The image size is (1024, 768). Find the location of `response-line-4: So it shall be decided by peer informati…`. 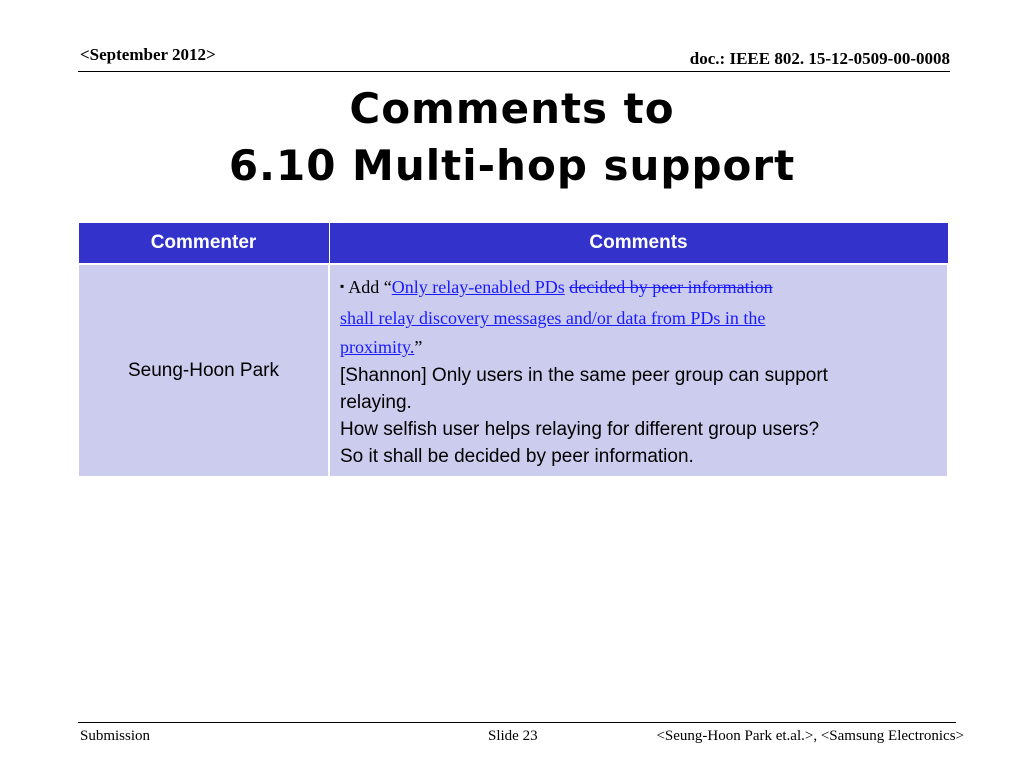

response-line-4: So it shall be decided by peer informati… is located at coordinates (517, 456).